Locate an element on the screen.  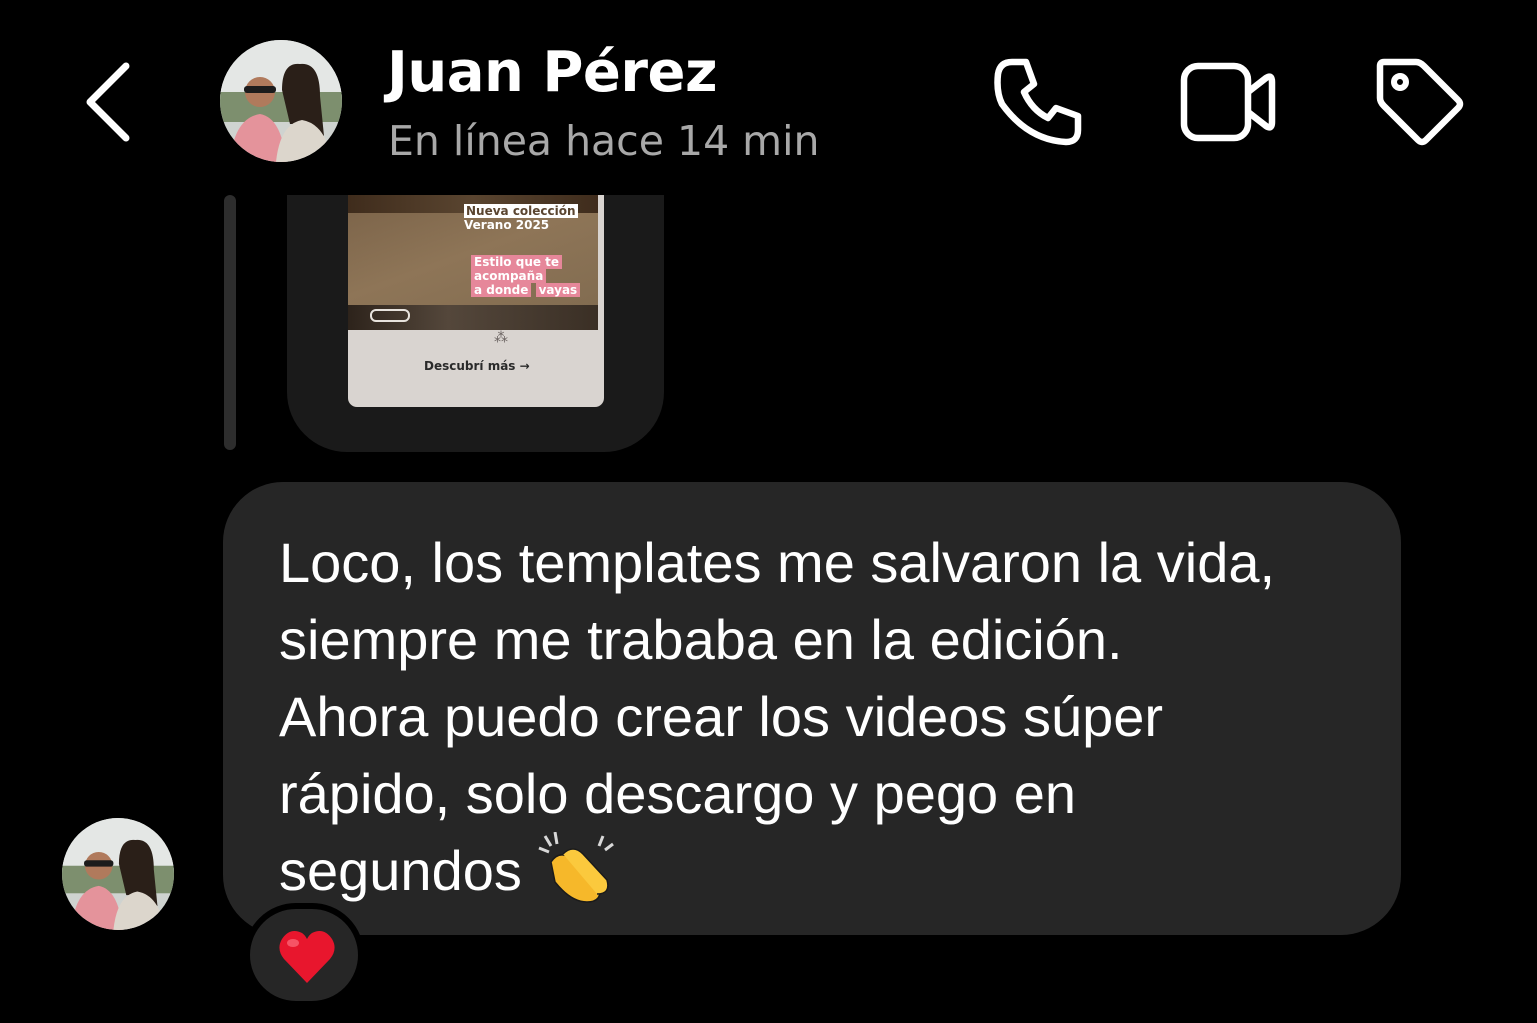
video-camera-icon is located at coordinates (1228, 102).